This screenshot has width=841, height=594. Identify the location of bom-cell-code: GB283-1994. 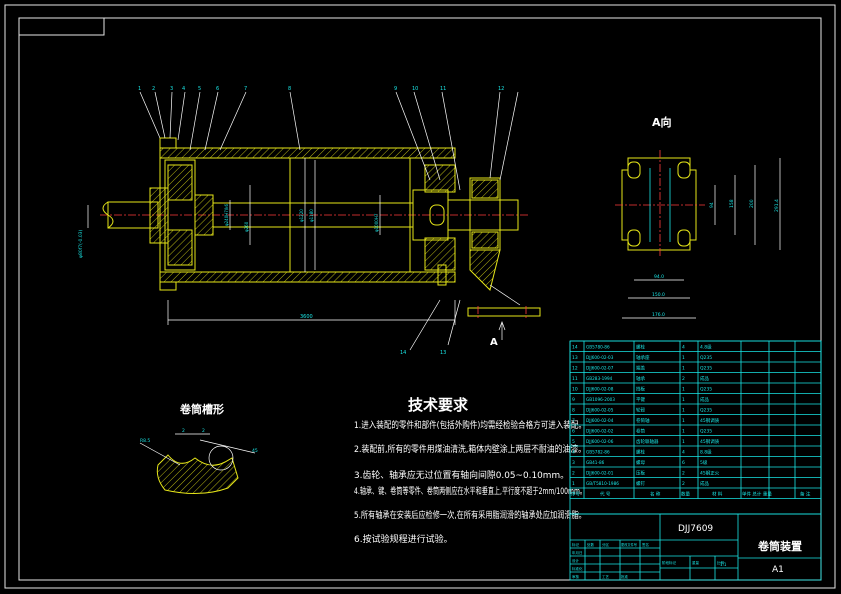
(599, 378).